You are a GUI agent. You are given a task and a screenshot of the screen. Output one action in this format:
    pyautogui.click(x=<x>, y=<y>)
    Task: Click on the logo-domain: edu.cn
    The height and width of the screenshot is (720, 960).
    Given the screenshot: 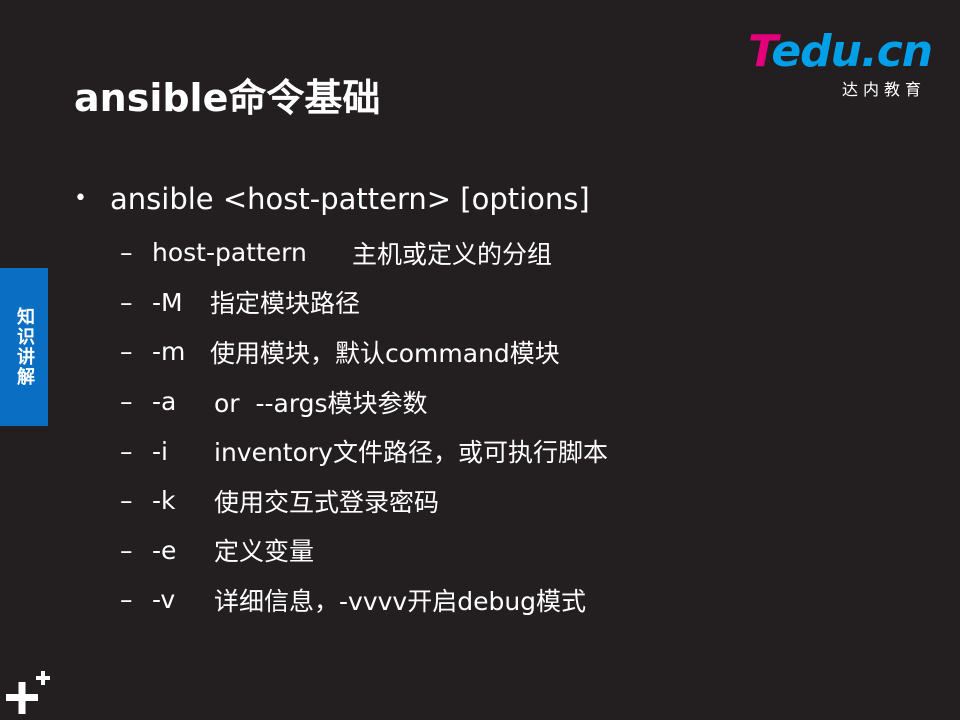 What is the action you would take?
    pyautogui.click(x=852, y=51)
    